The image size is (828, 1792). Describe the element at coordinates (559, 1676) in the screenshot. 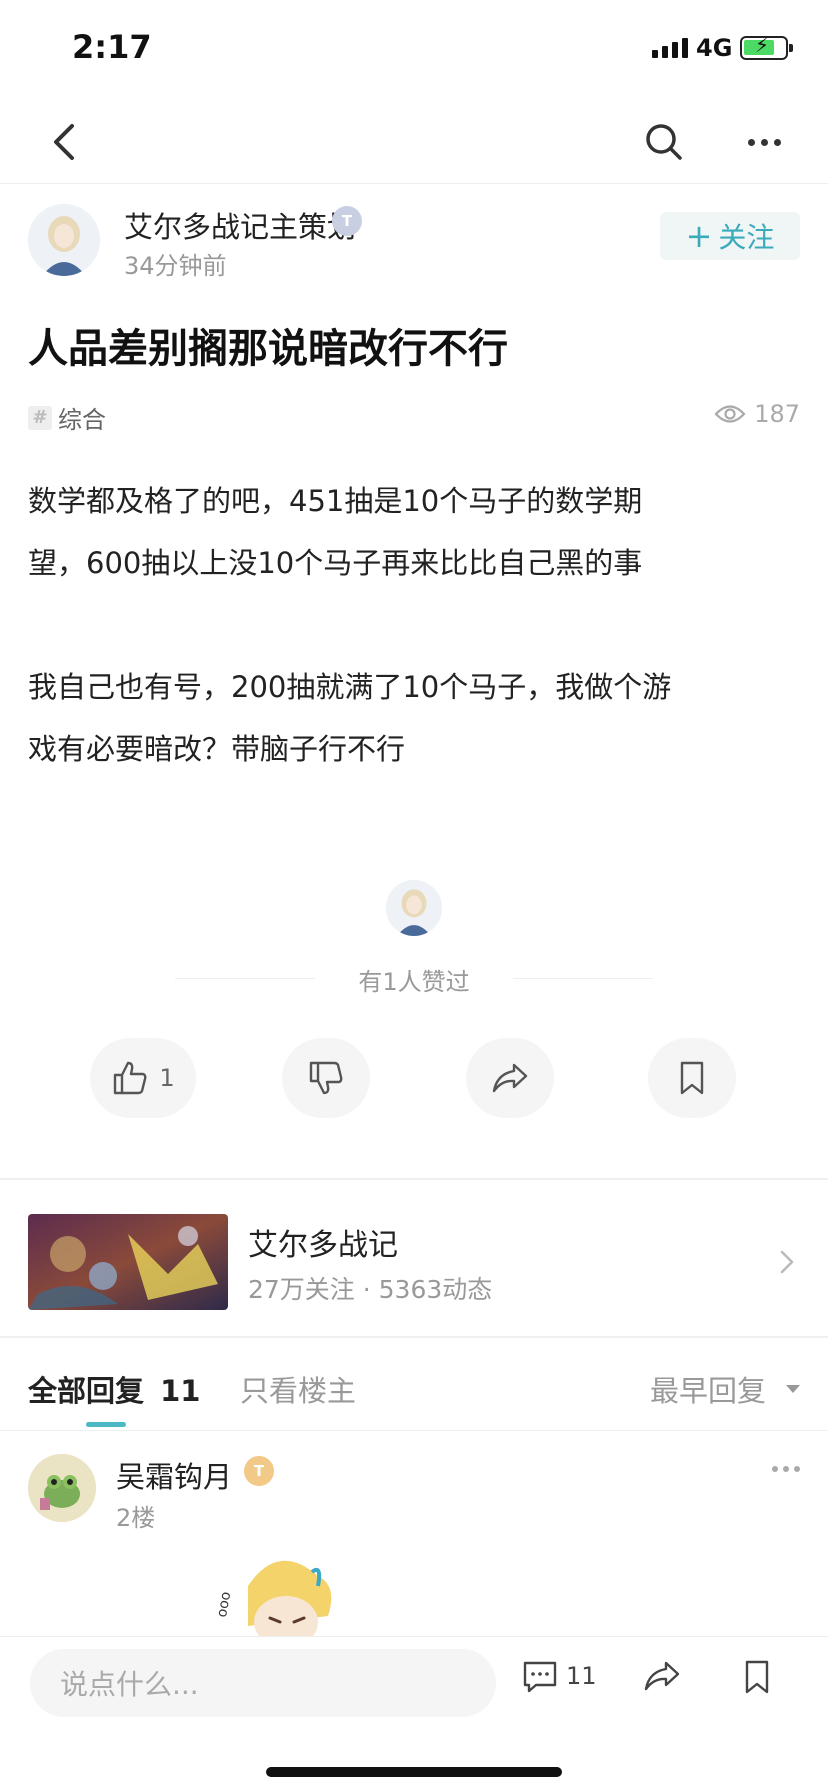

I see `comments-button: 11` at that location.